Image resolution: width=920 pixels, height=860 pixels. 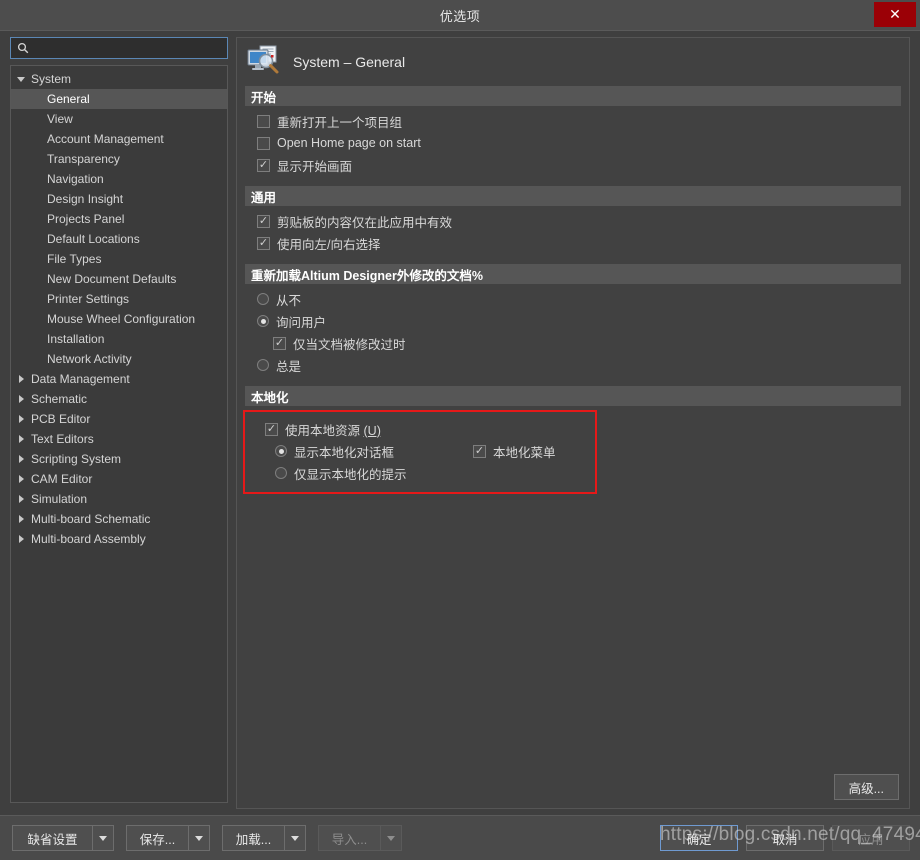 I want to click on sidebar-item-view: View, so click(x=119, y=119).